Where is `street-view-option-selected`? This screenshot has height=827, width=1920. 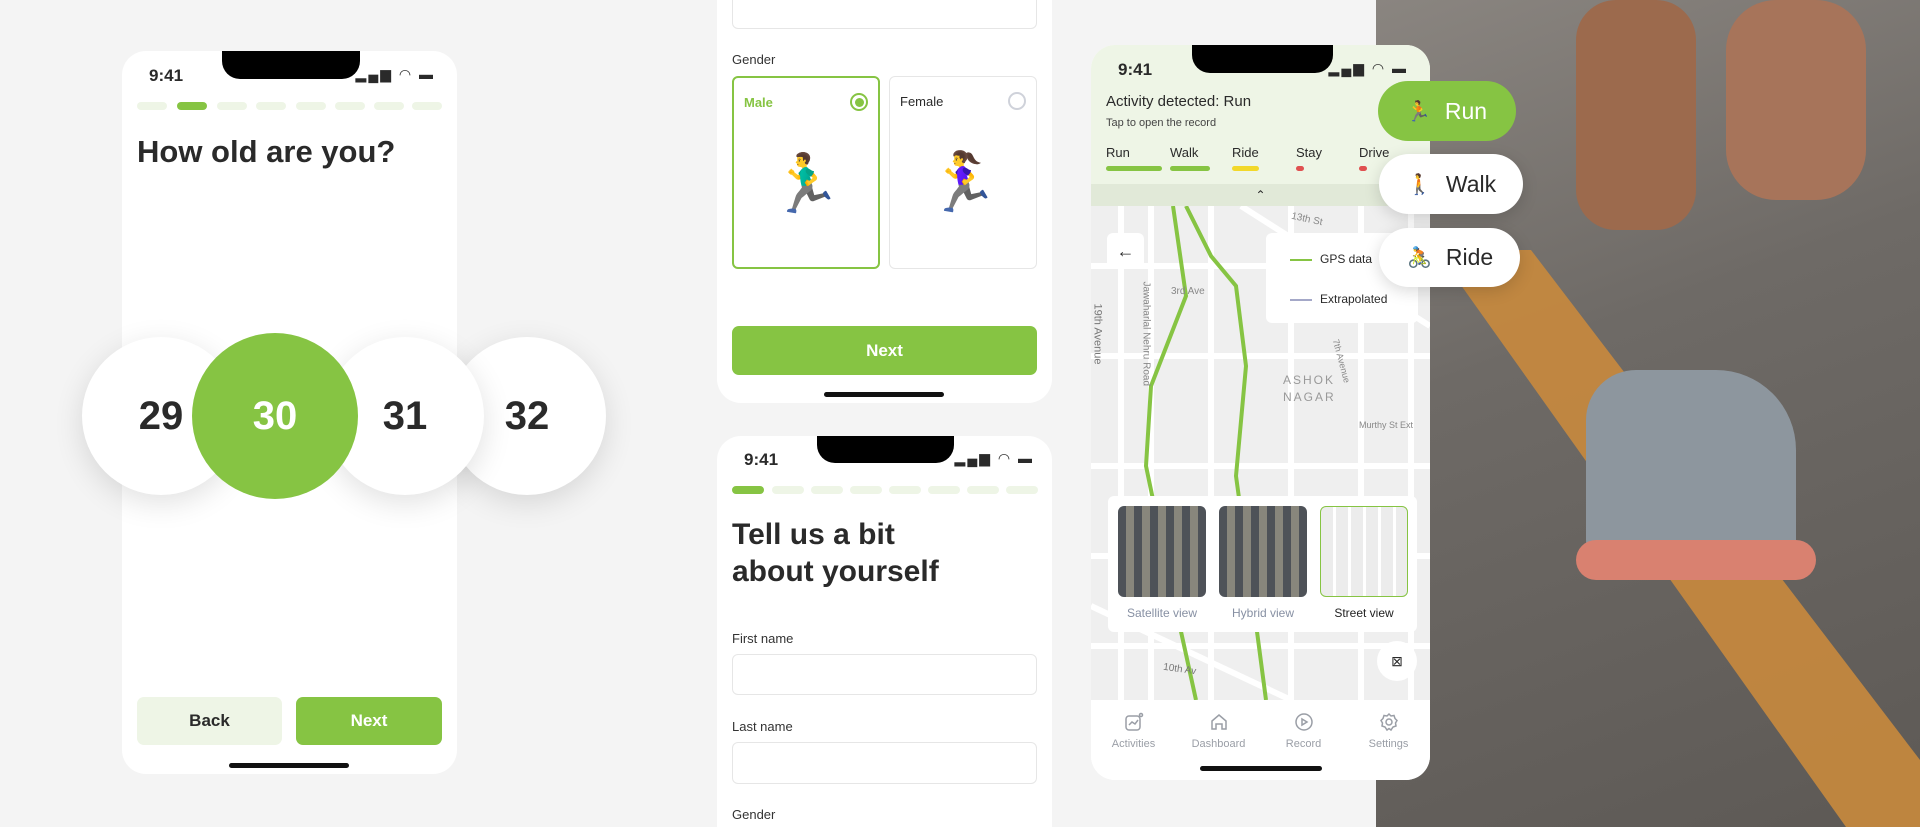
street-view-option-selected is located at coordinates (1364, 551).